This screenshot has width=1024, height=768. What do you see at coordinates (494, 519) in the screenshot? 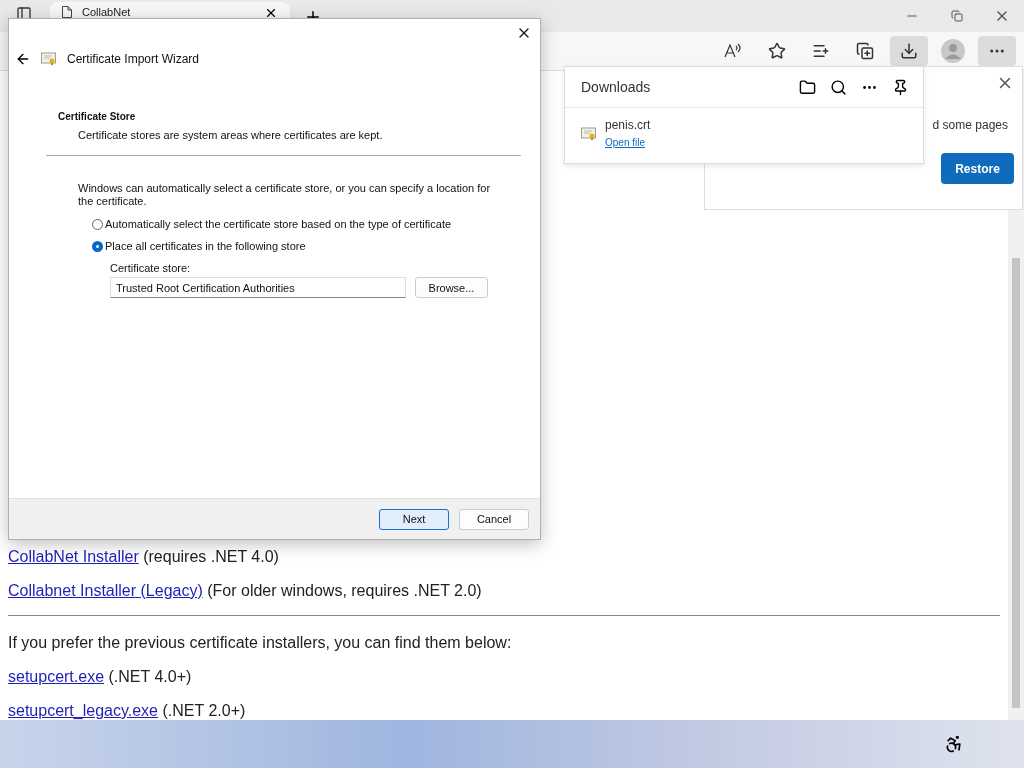
I see `cancel-button: Cancel` at bounding box center [494, 519].